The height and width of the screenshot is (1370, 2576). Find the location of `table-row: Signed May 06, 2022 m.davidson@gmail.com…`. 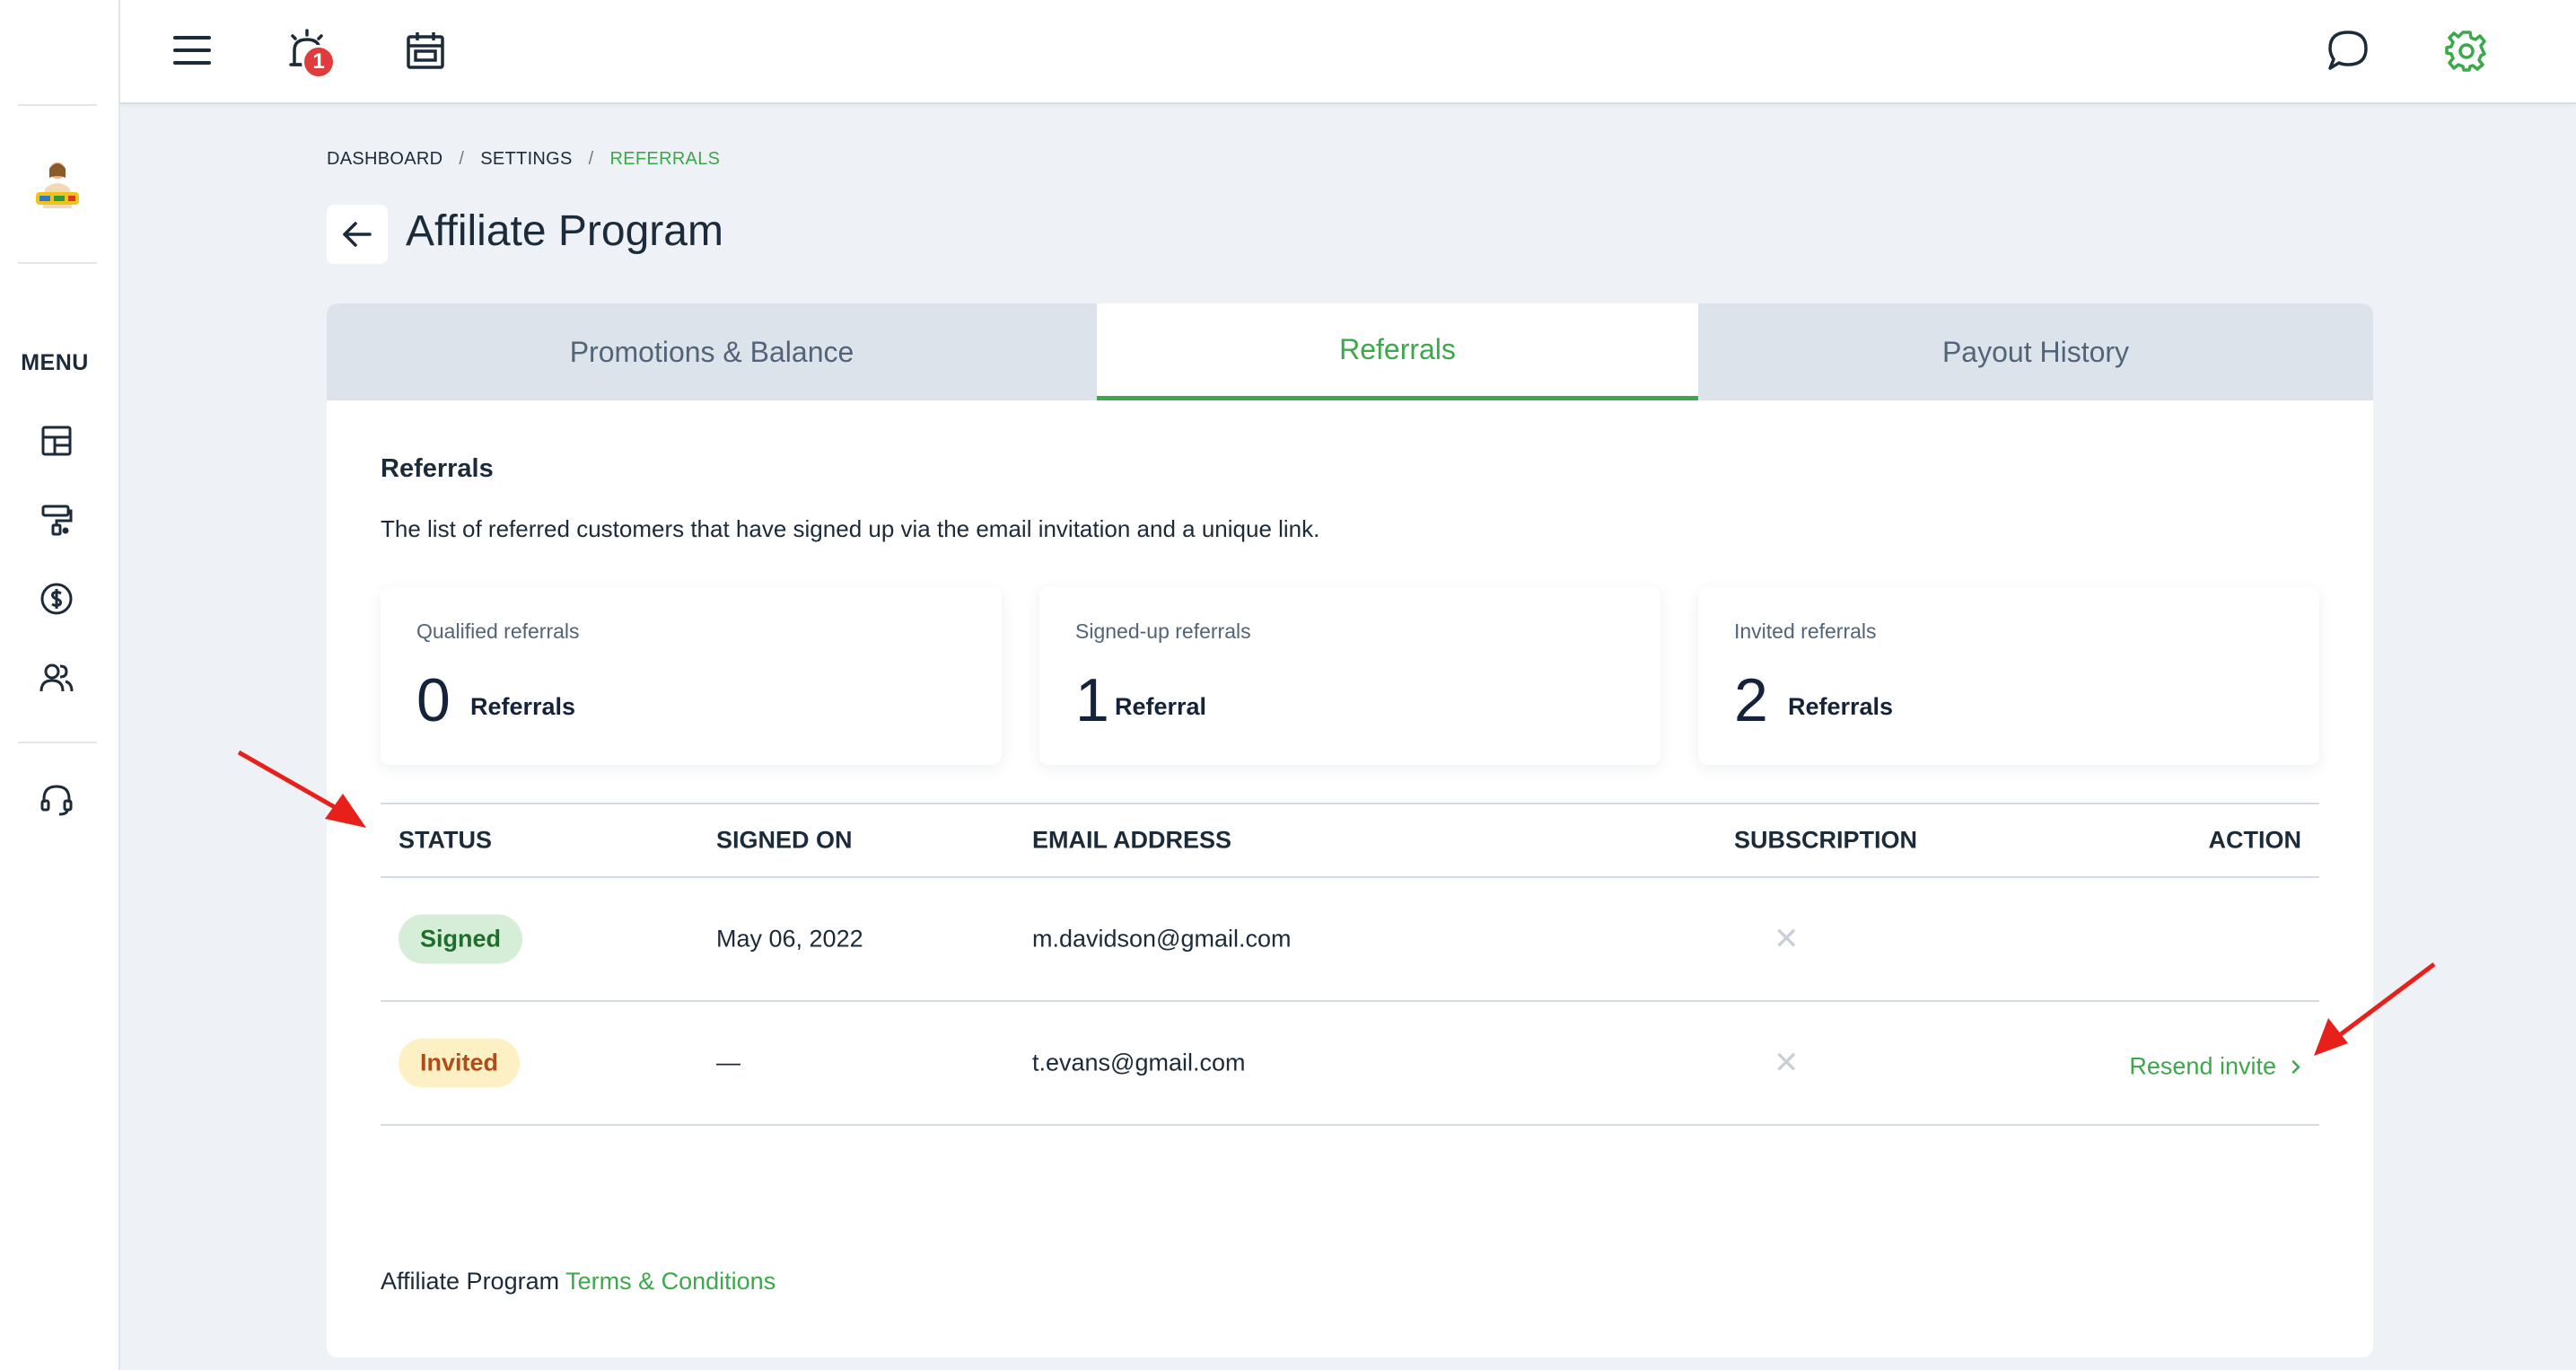

table-row: Signed May 06, 2022 m.davidson@gmail.com… is located at coordinates (1350, 940).